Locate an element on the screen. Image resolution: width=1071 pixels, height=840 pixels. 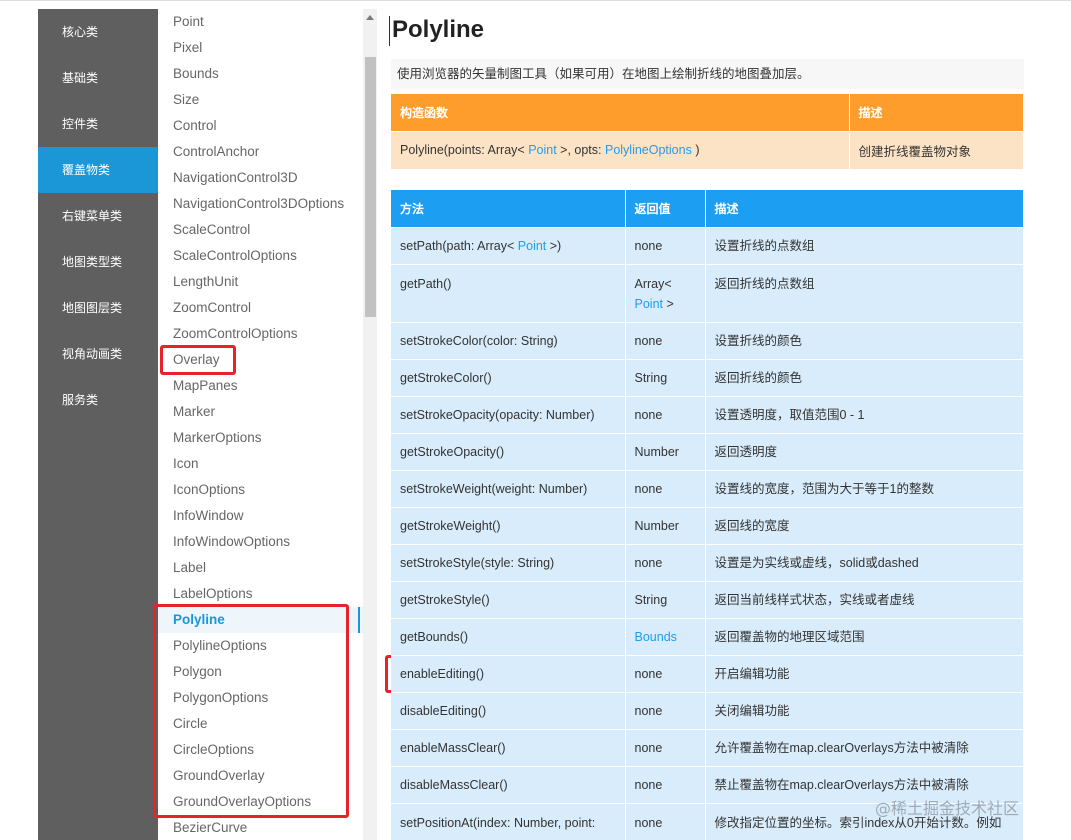
method-cell: setStrokeStyle(style: String) is located at coordinates (508, 562).